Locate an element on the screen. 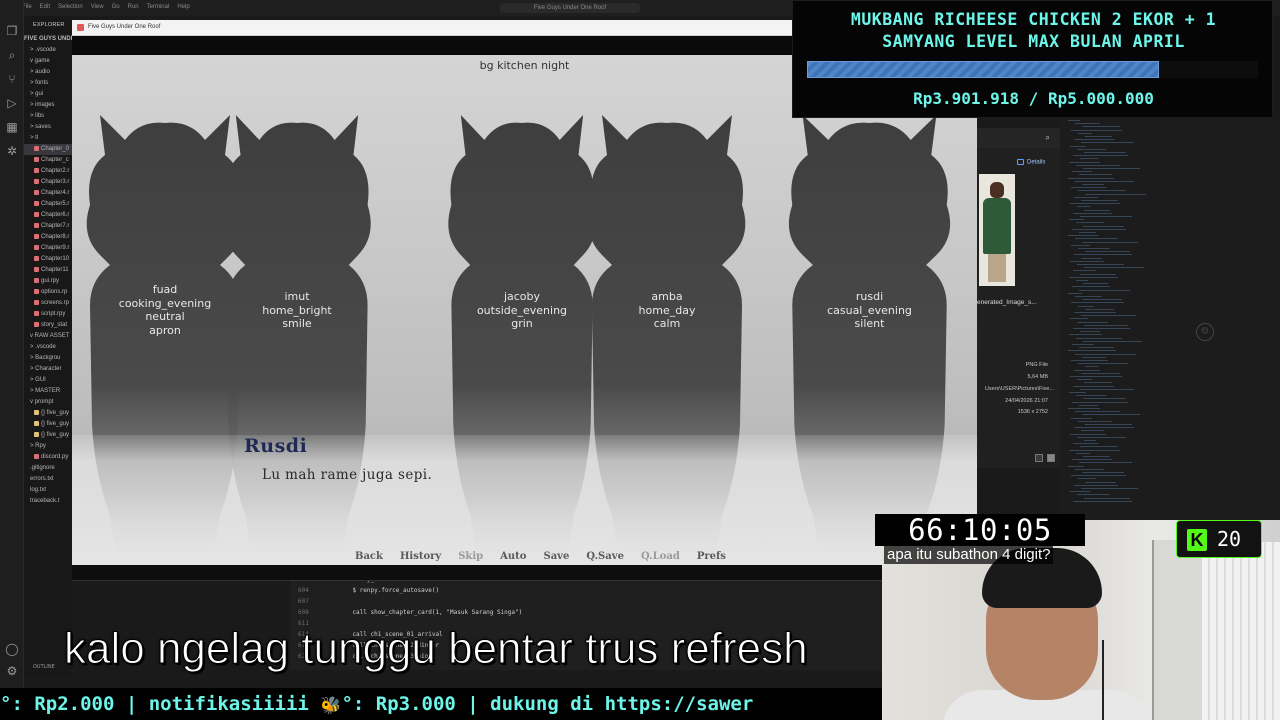 The height and width of the screenshot is (720, 1280). file-tree-item: > tl is located at coordinates (48, 138).